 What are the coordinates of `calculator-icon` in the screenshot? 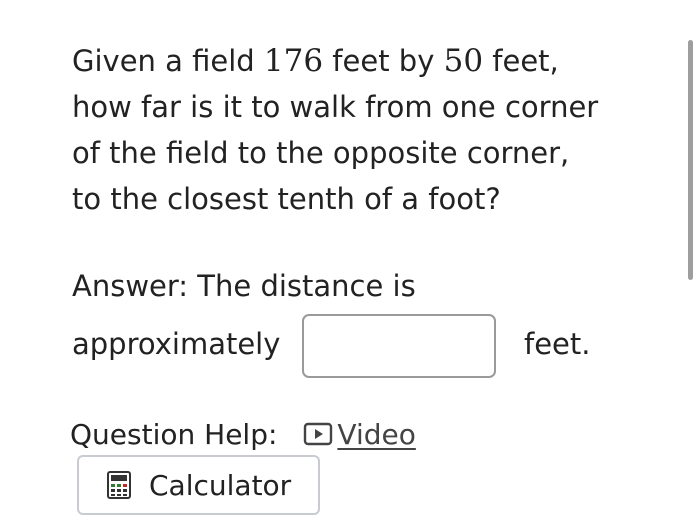 It's located at (119, 485).